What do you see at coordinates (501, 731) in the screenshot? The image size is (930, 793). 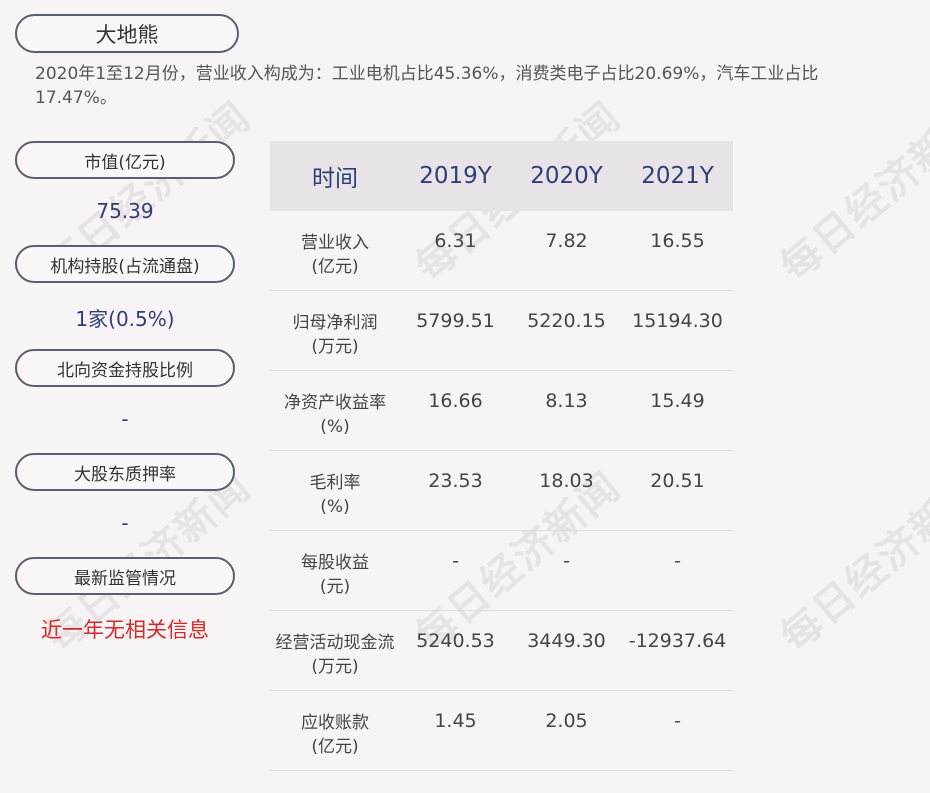 I see `table-row: 应收账款 (亿元) 1.45 2.05 -` at bounding box center [501, 731].